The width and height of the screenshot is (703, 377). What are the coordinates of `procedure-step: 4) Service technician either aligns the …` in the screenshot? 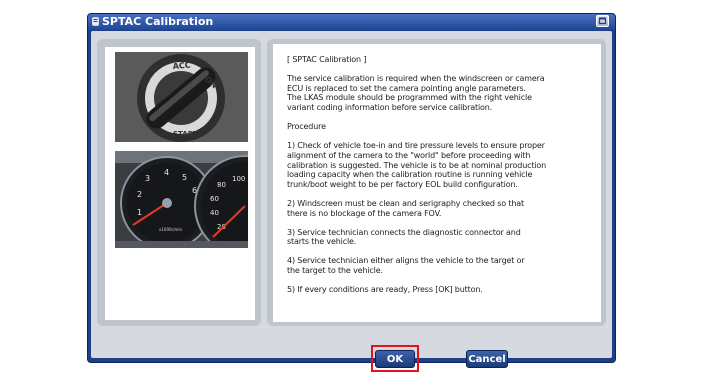 It's located at (406, 266).